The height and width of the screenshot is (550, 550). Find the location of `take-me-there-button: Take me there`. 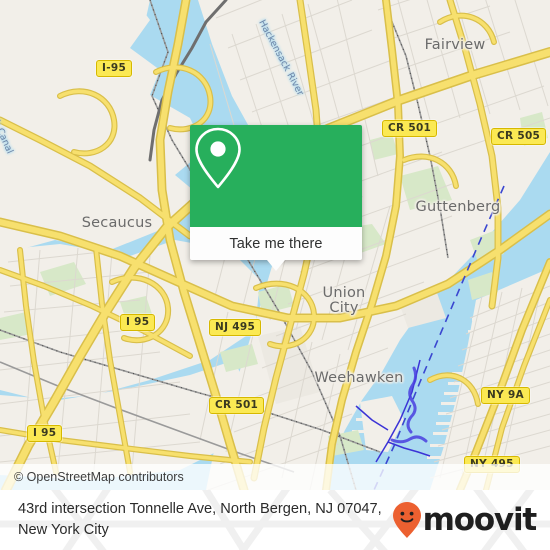

take-me-there-button: Take me there is located at coordinates (276, 243).